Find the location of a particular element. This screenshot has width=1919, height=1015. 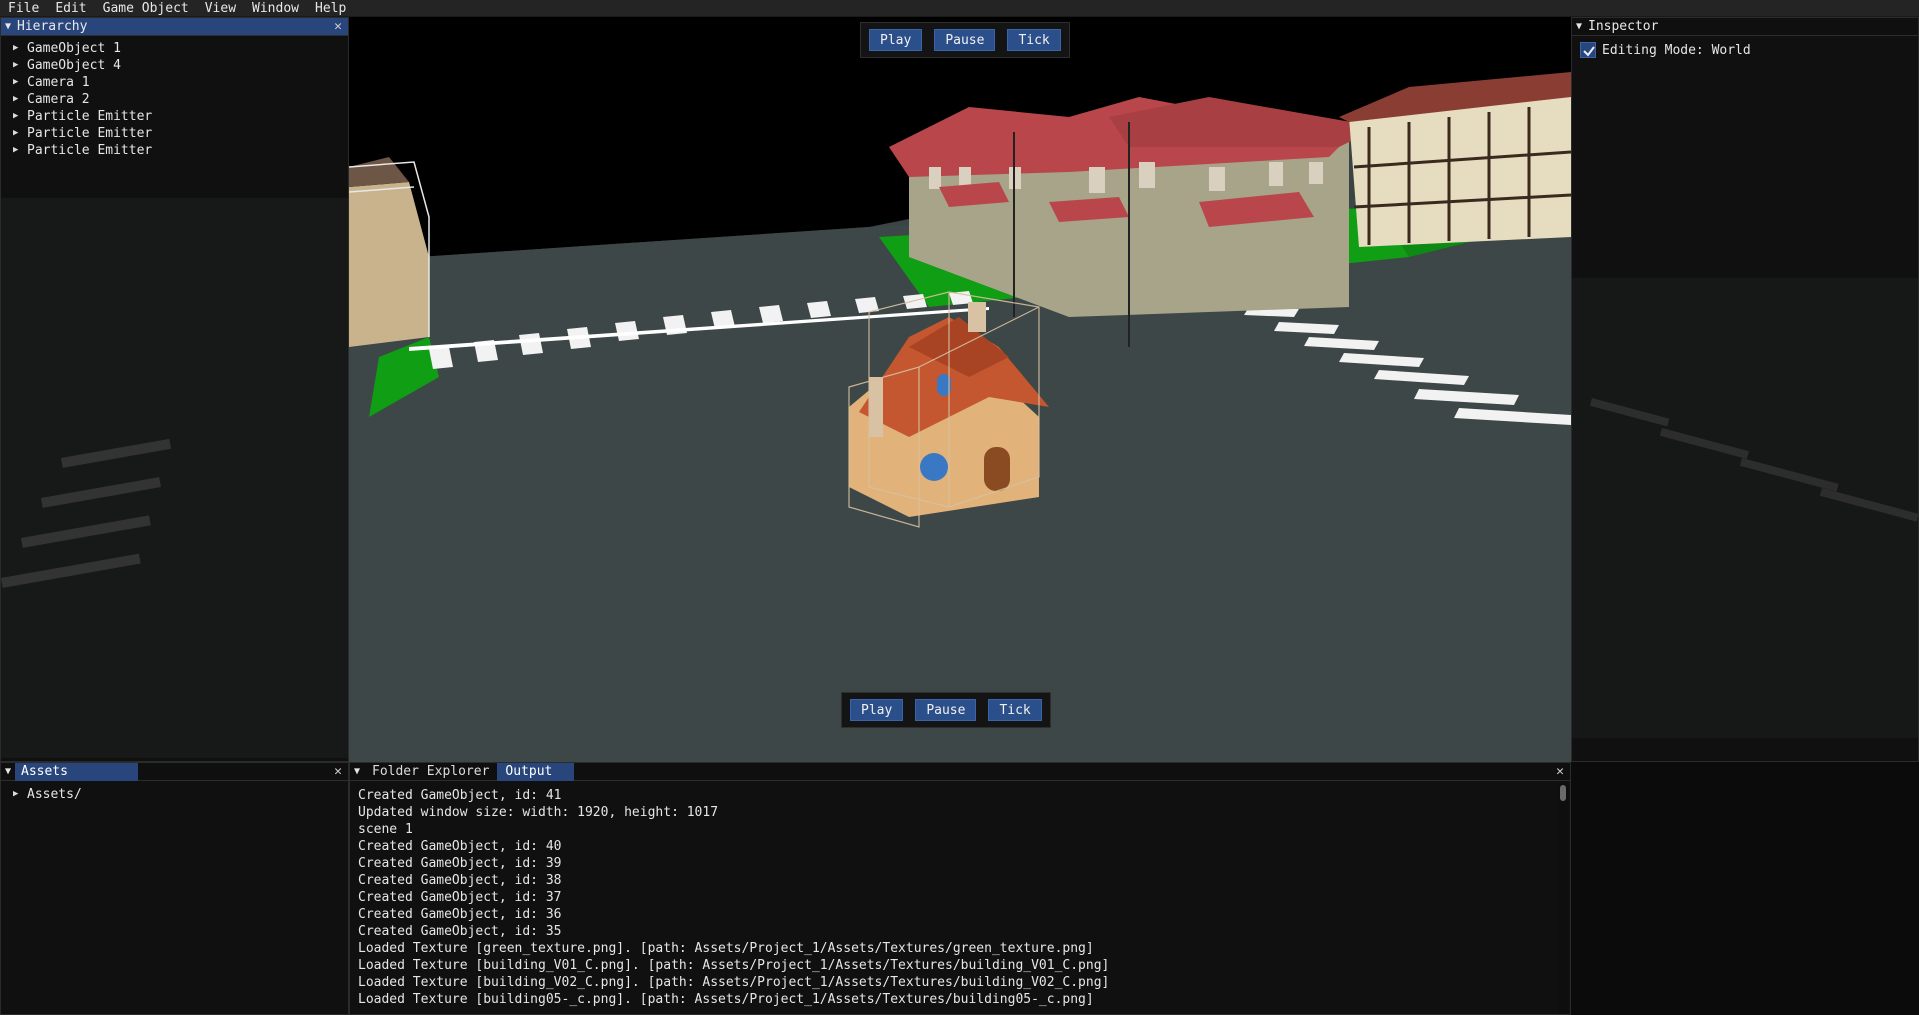

inspector-title: Inspector is located at coordinates (1623, 26).